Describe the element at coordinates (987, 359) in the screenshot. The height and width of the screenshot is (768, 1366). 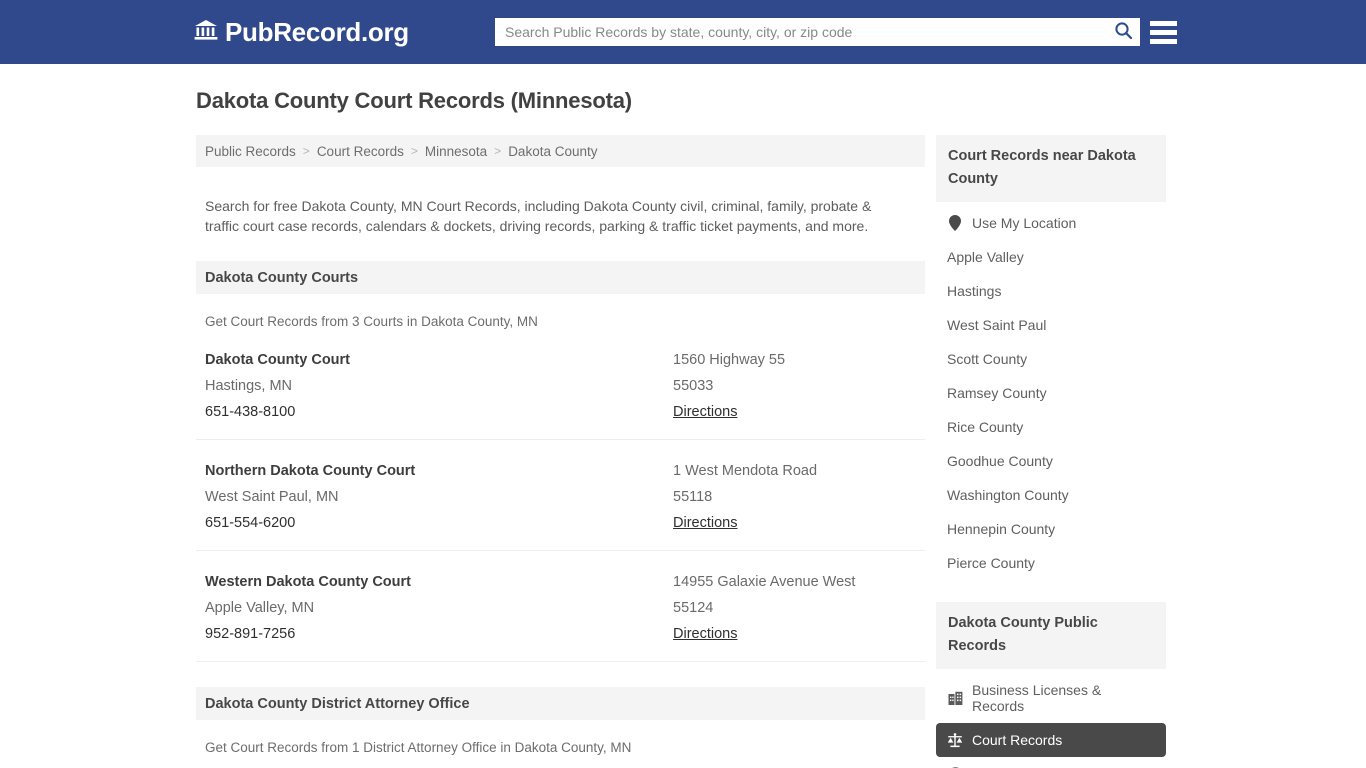
I see `sidebar-item-label: Scott County` at that location.